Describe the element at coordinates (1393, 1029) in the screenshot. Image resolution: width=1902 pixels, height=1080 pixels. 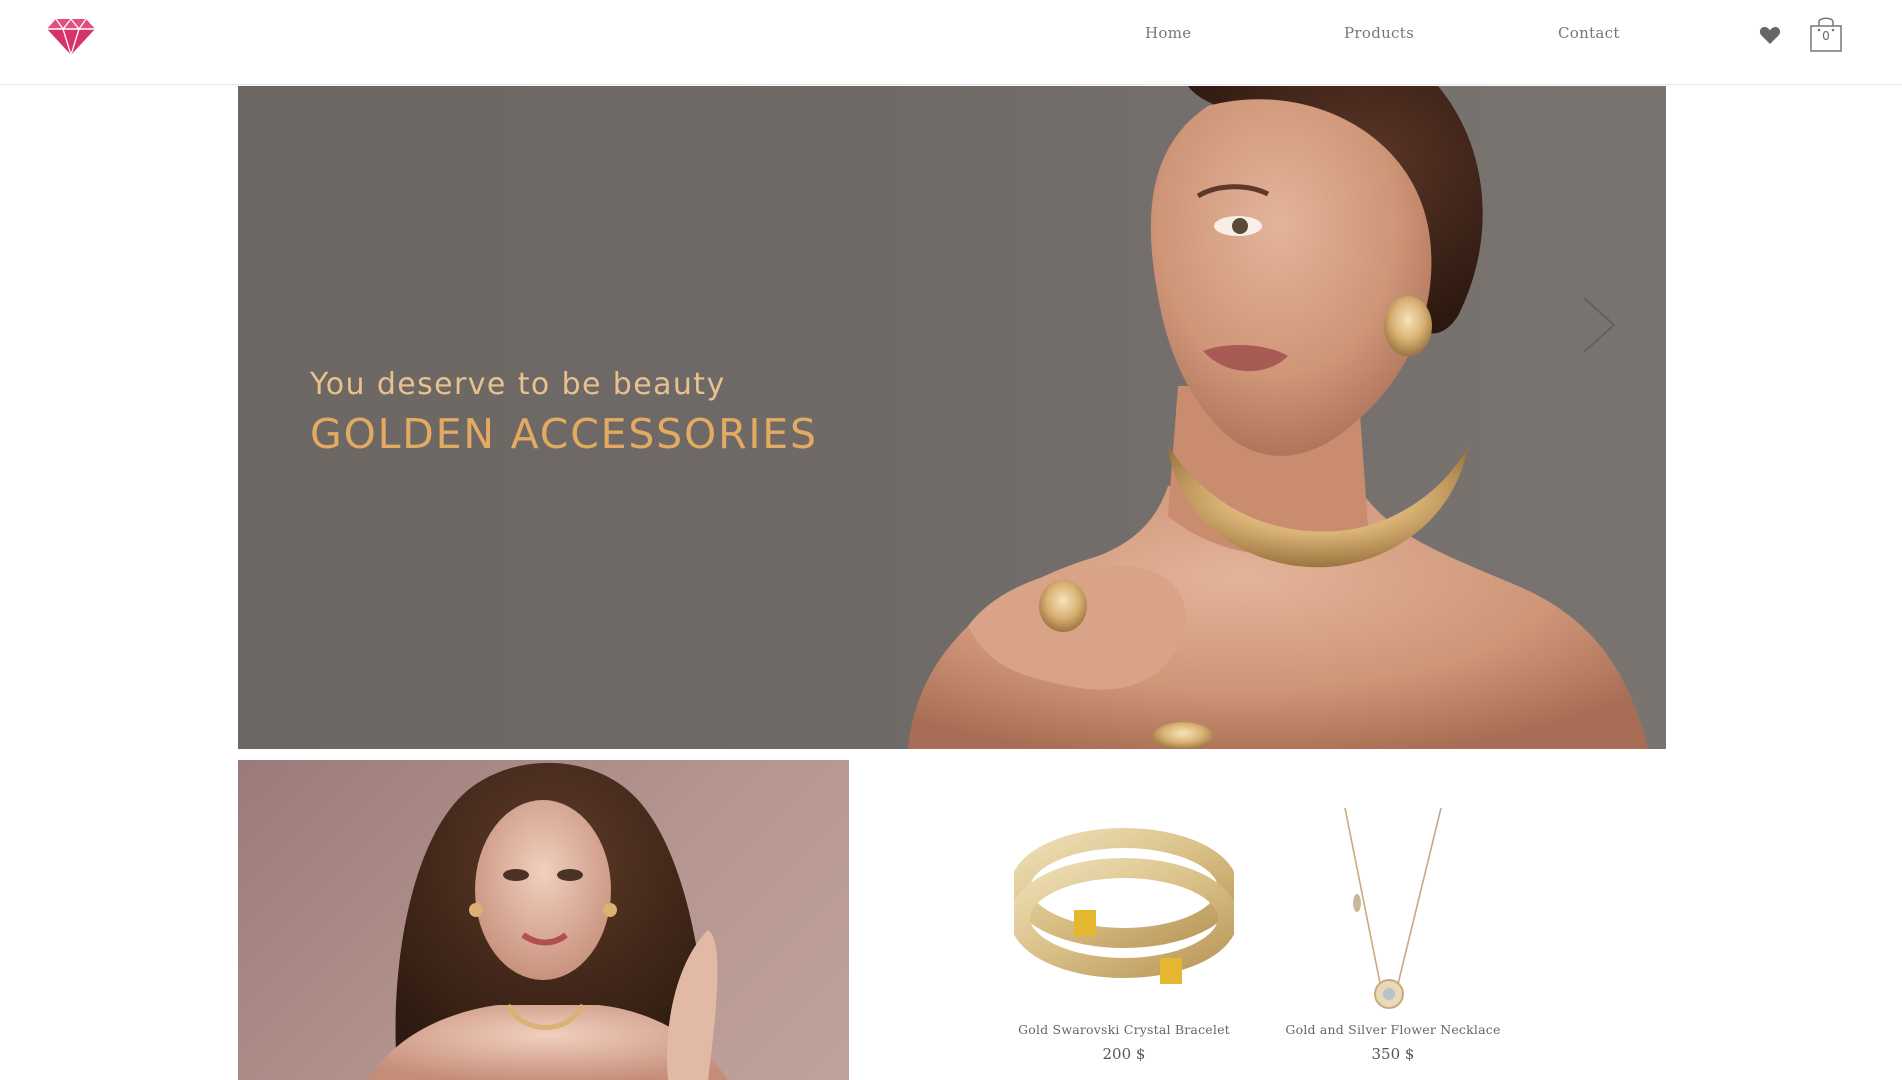
I see `product-name: Gold and Silver Flower Necklace` at that location.